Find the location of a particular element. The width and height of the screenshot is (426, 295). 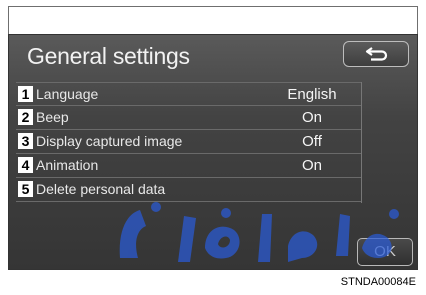

setting-row-display-captured-image: 3 Display captured image Off is located at coordinates (189, 142).